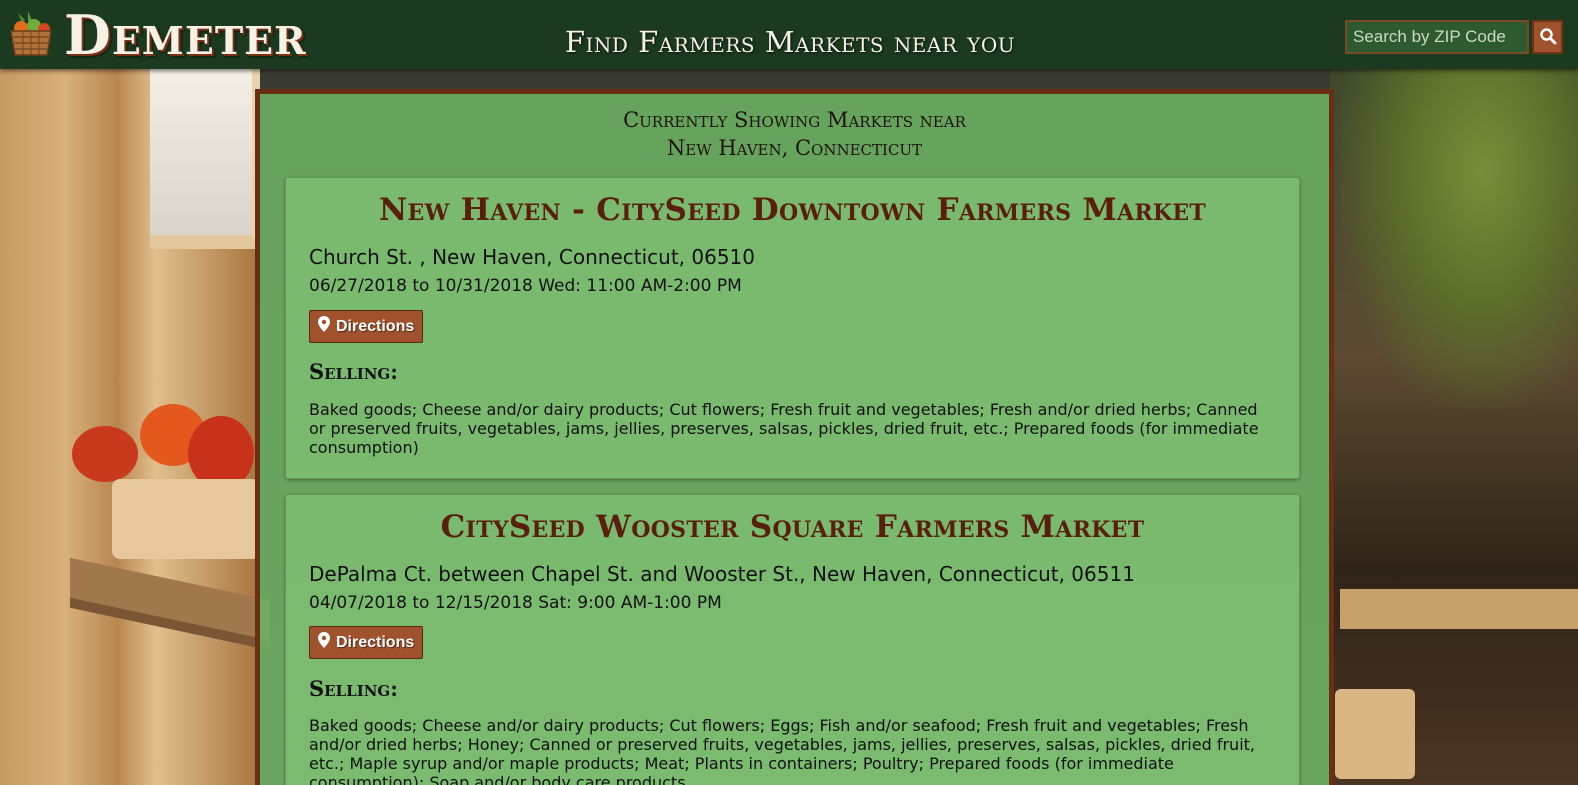 This screenshot has height=785, width=1578. I want to click on zip-search-input, so click(1437, 37).